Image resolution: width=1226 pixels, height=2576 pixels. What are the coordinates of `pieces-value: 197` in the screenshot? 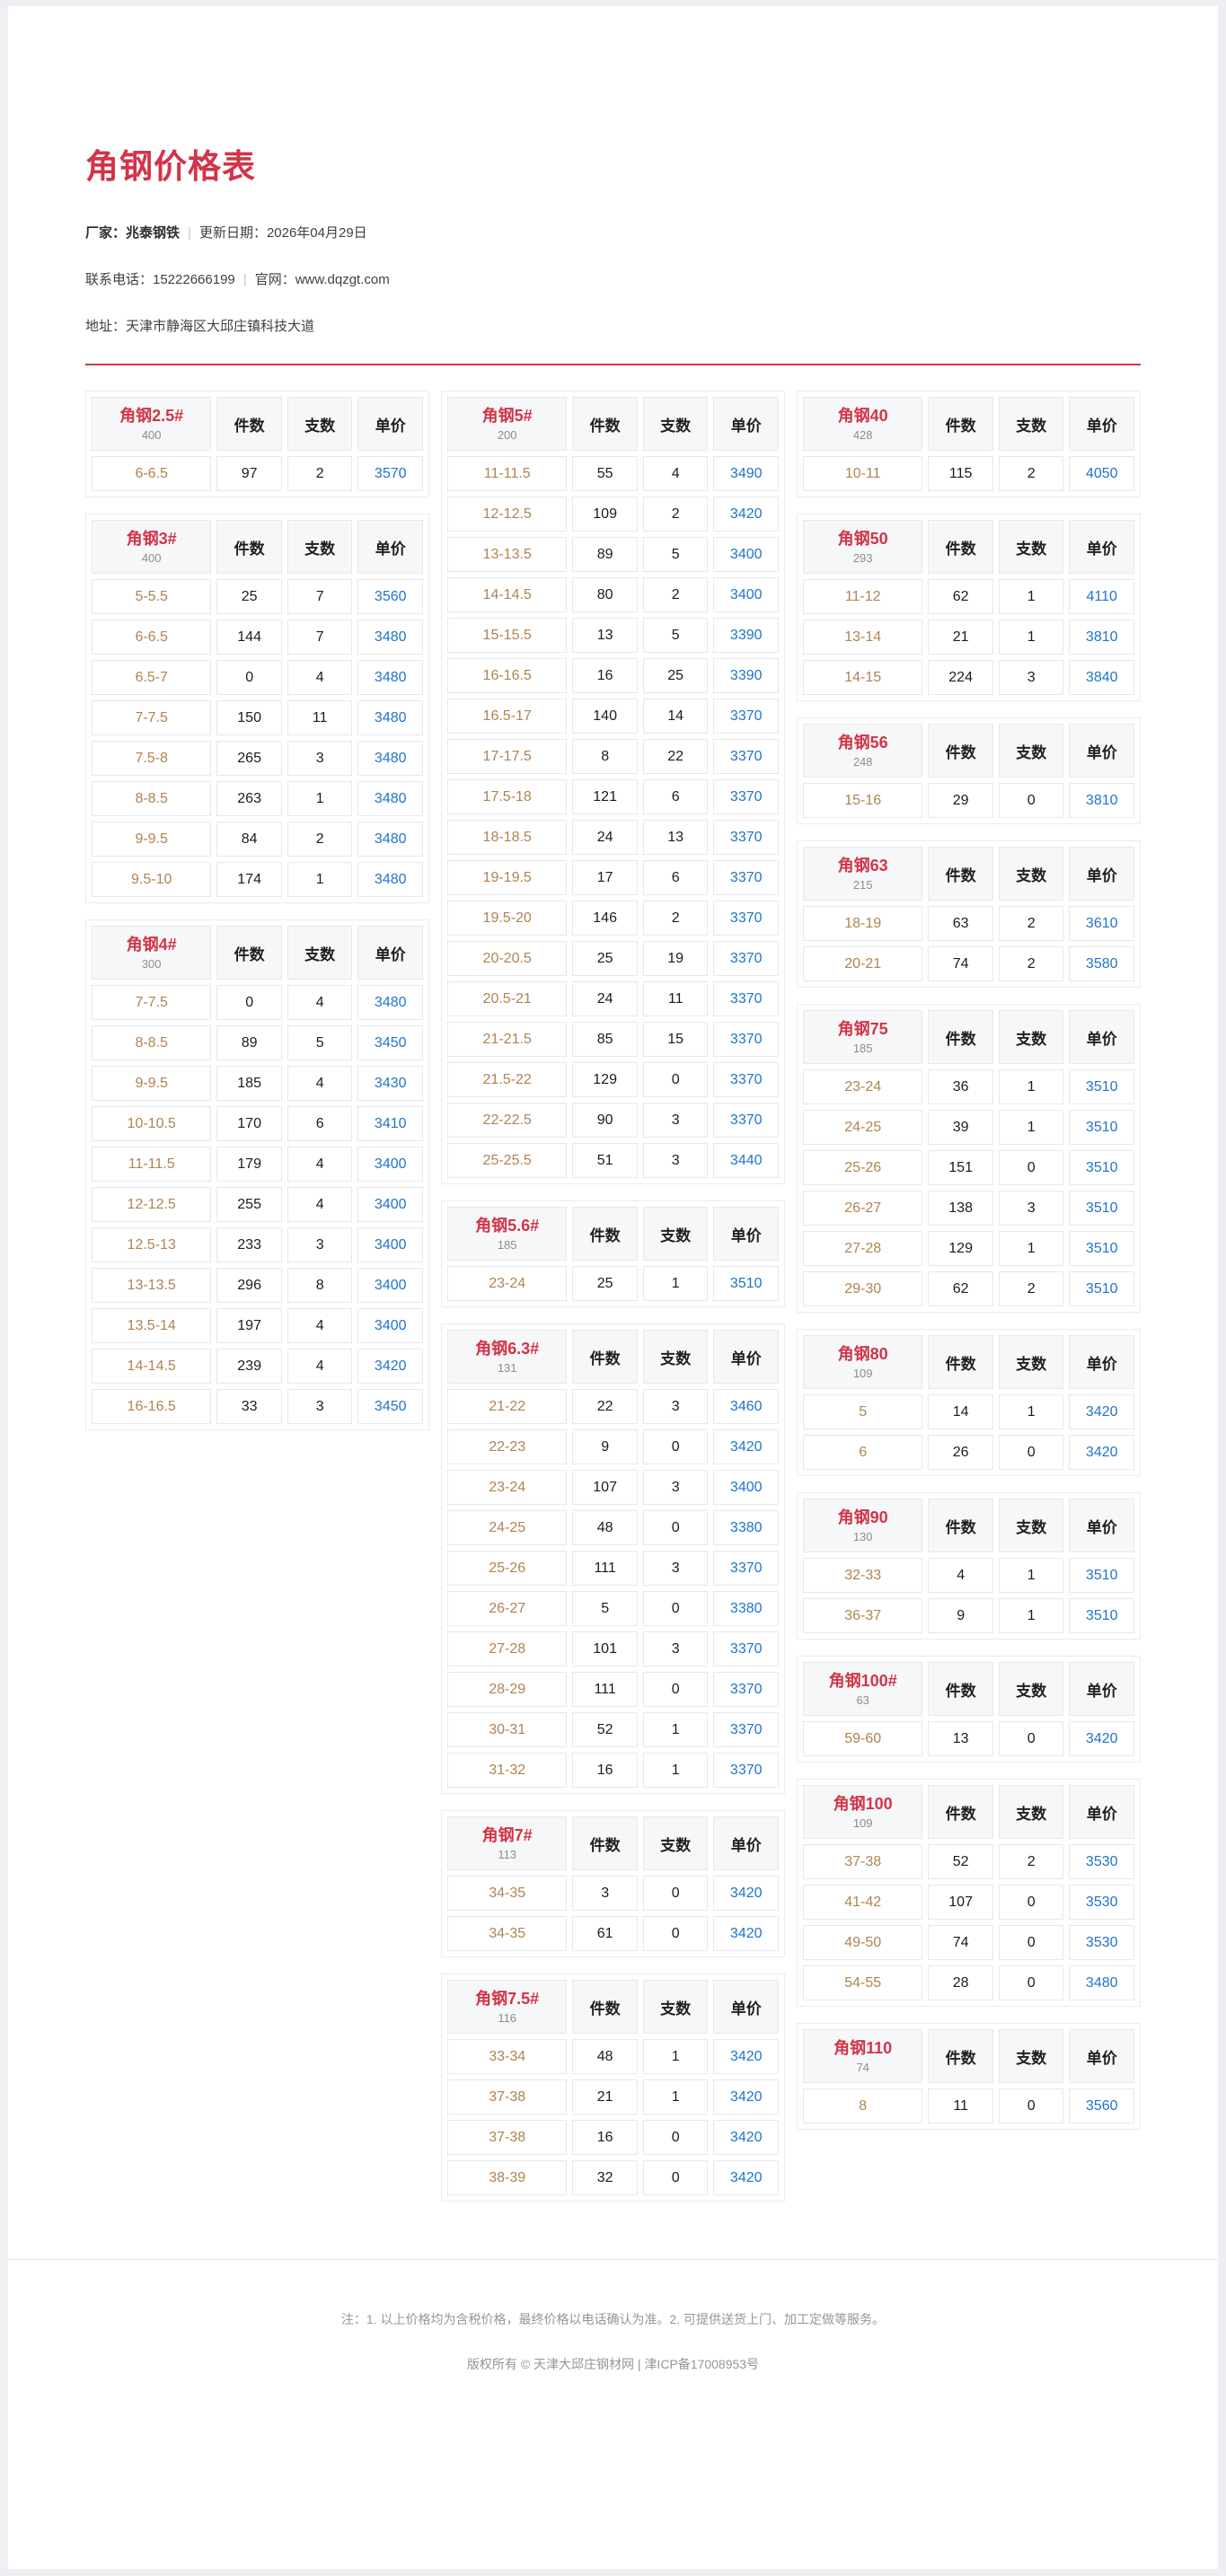 It's located at (249, 1325).